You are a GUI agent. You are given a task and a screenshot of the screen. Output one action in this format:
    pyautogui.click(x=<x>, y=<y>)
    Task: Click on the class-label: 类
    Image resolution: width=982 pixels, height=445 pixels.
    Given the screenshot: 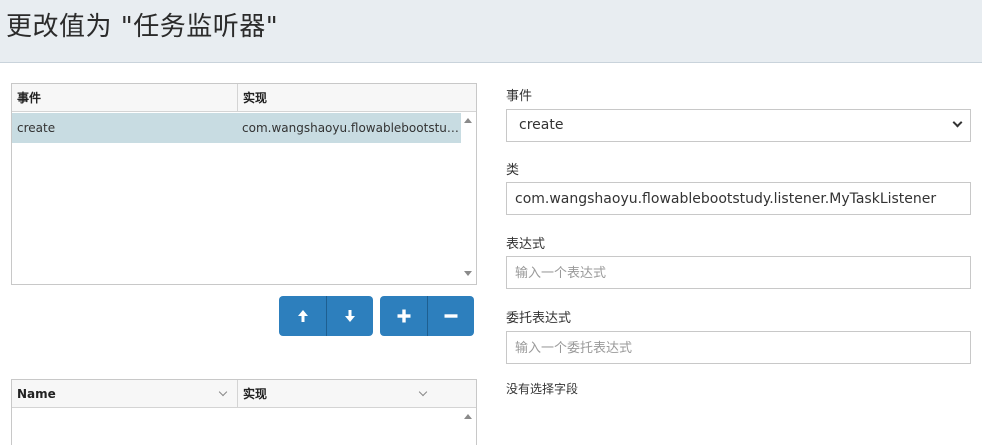 What is the action you would take?
    pyautogui.click(x=513, y=170)
    